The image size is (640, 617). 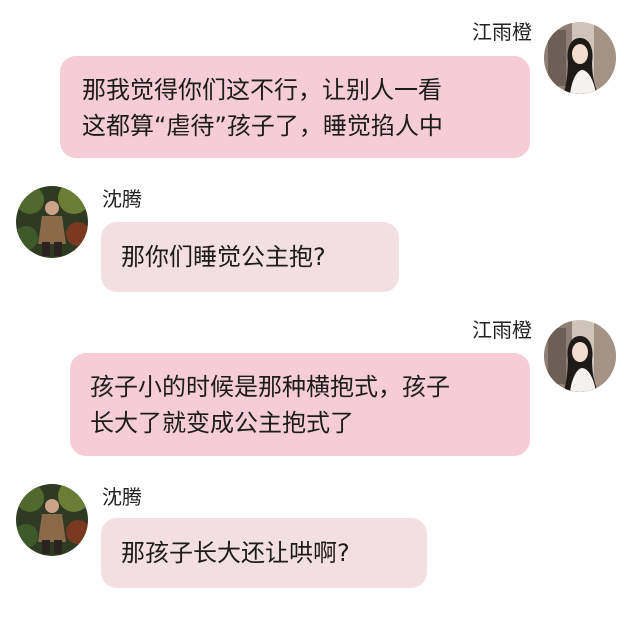 I want to click on message-text: 那你们睡觉公主抱?, so click(x=223, y=257).